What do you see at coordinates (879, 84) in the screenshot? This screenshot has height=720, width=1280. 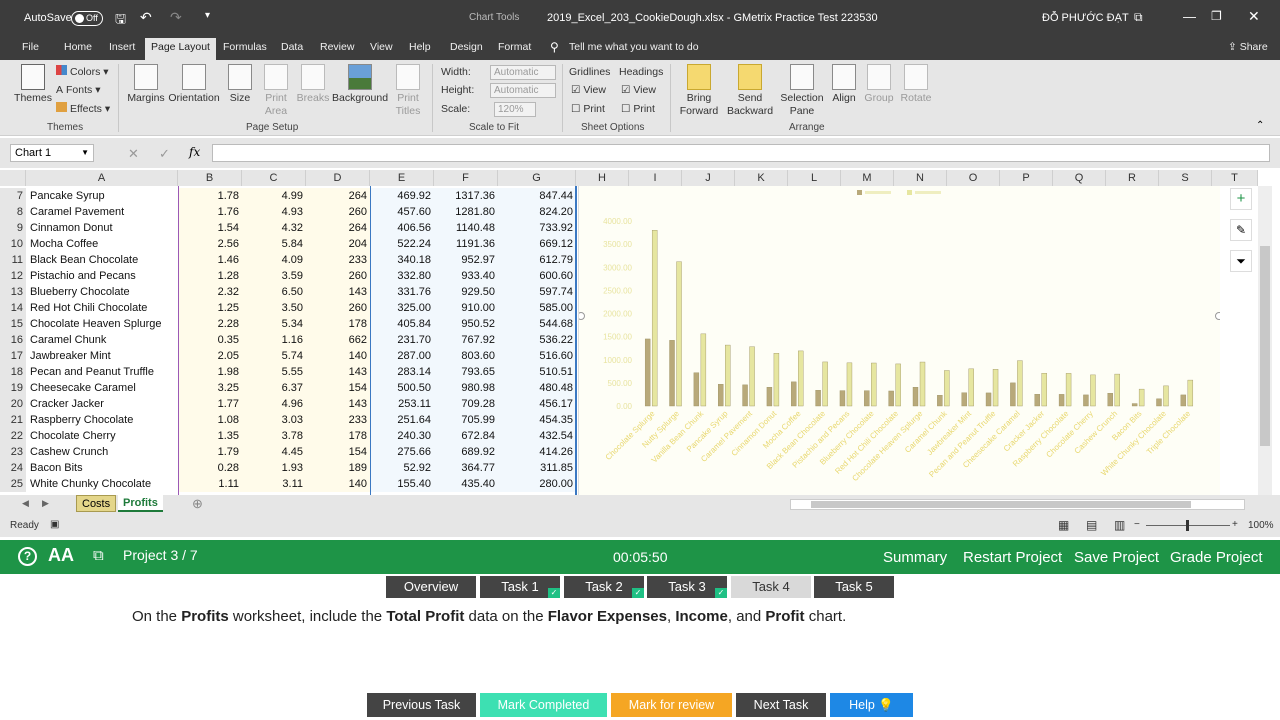 I see `group-button: Group` at bounding box center [879, 84].